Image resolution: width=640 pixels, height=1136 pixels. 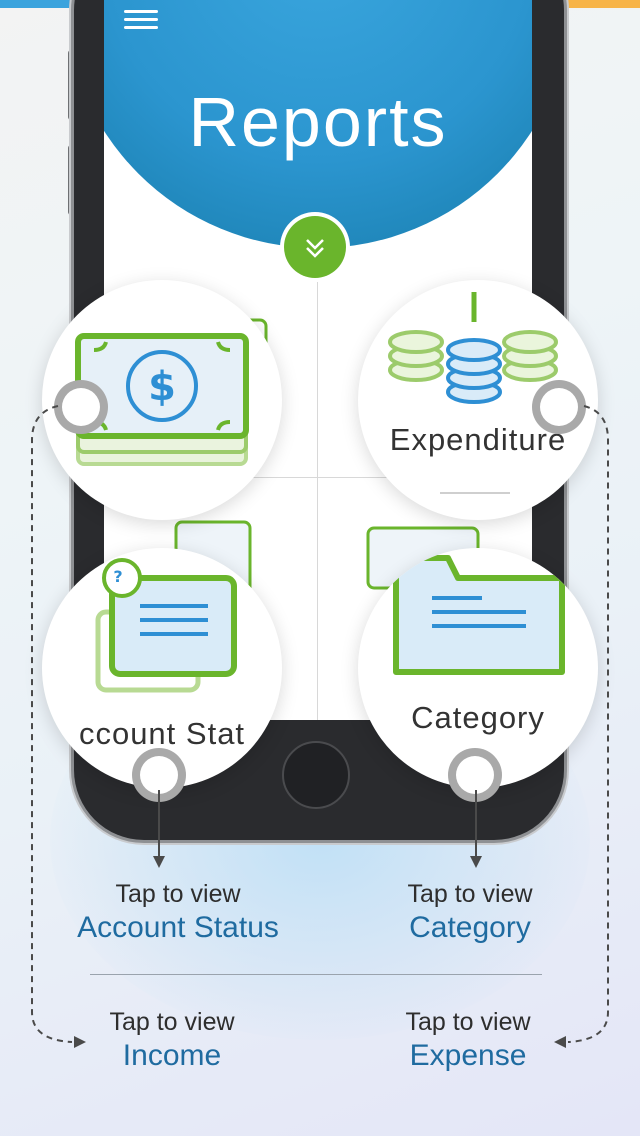 What do you see at coordinates (316, 974) in the screenshot?
I see `captions-divider` at bounding box center [316, 974].